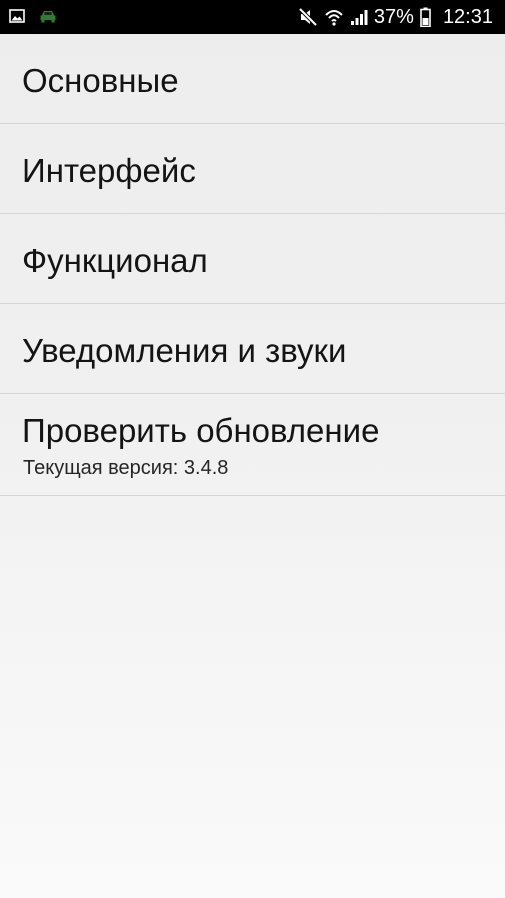  I want to click on settings-item-notifications-sounds: Уведомления и звуки, so click(252, 349).